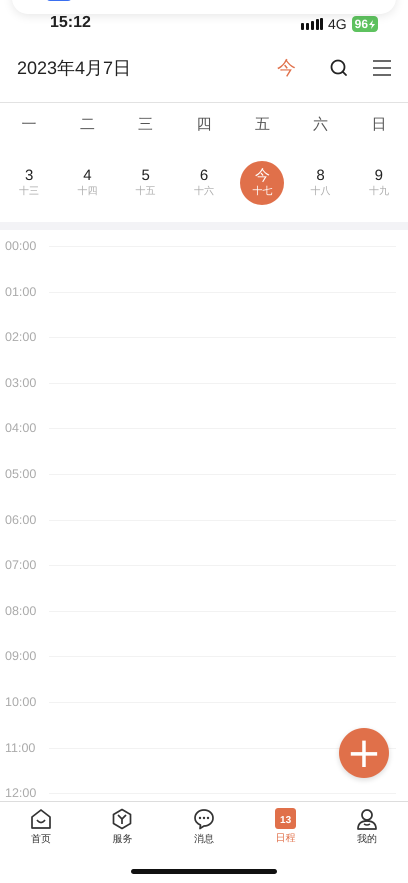  Describe the element at coordinates (145, 125) in the screenshot. I see `weekday-label: 三` at that location.